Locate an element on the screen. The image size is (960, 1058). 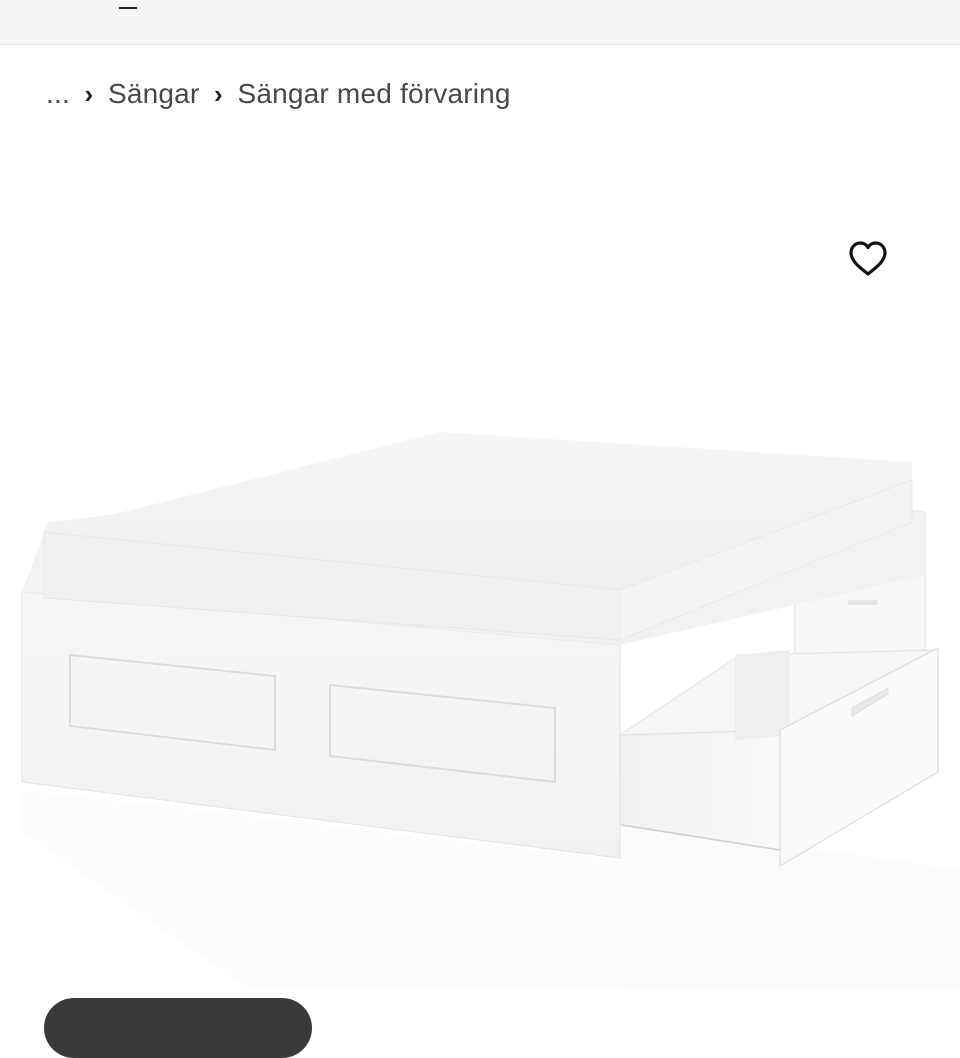
top-bar-indicator is located at coordinates (128, 8).